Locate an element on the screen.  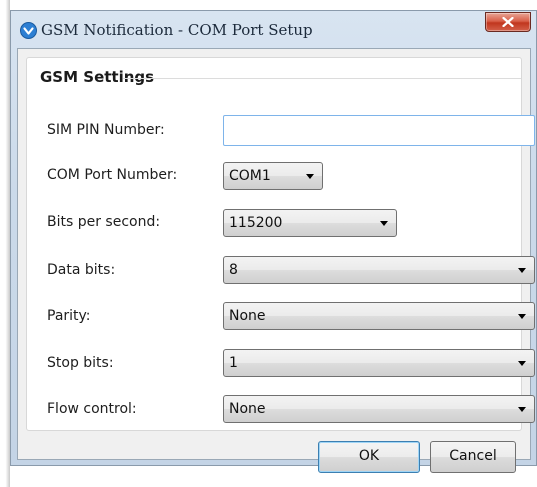
stop-bits-select: 1 is located at coordinates (379, 363).